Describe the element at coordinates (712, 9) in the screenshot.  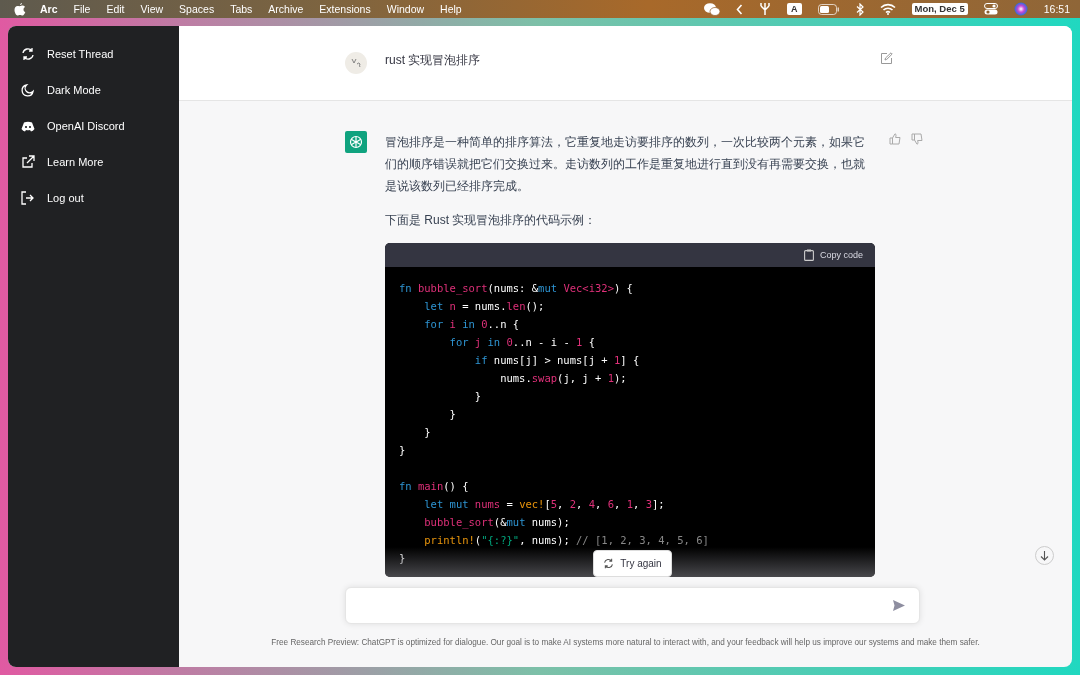
I see `chat-bubbles-icon` at that location.